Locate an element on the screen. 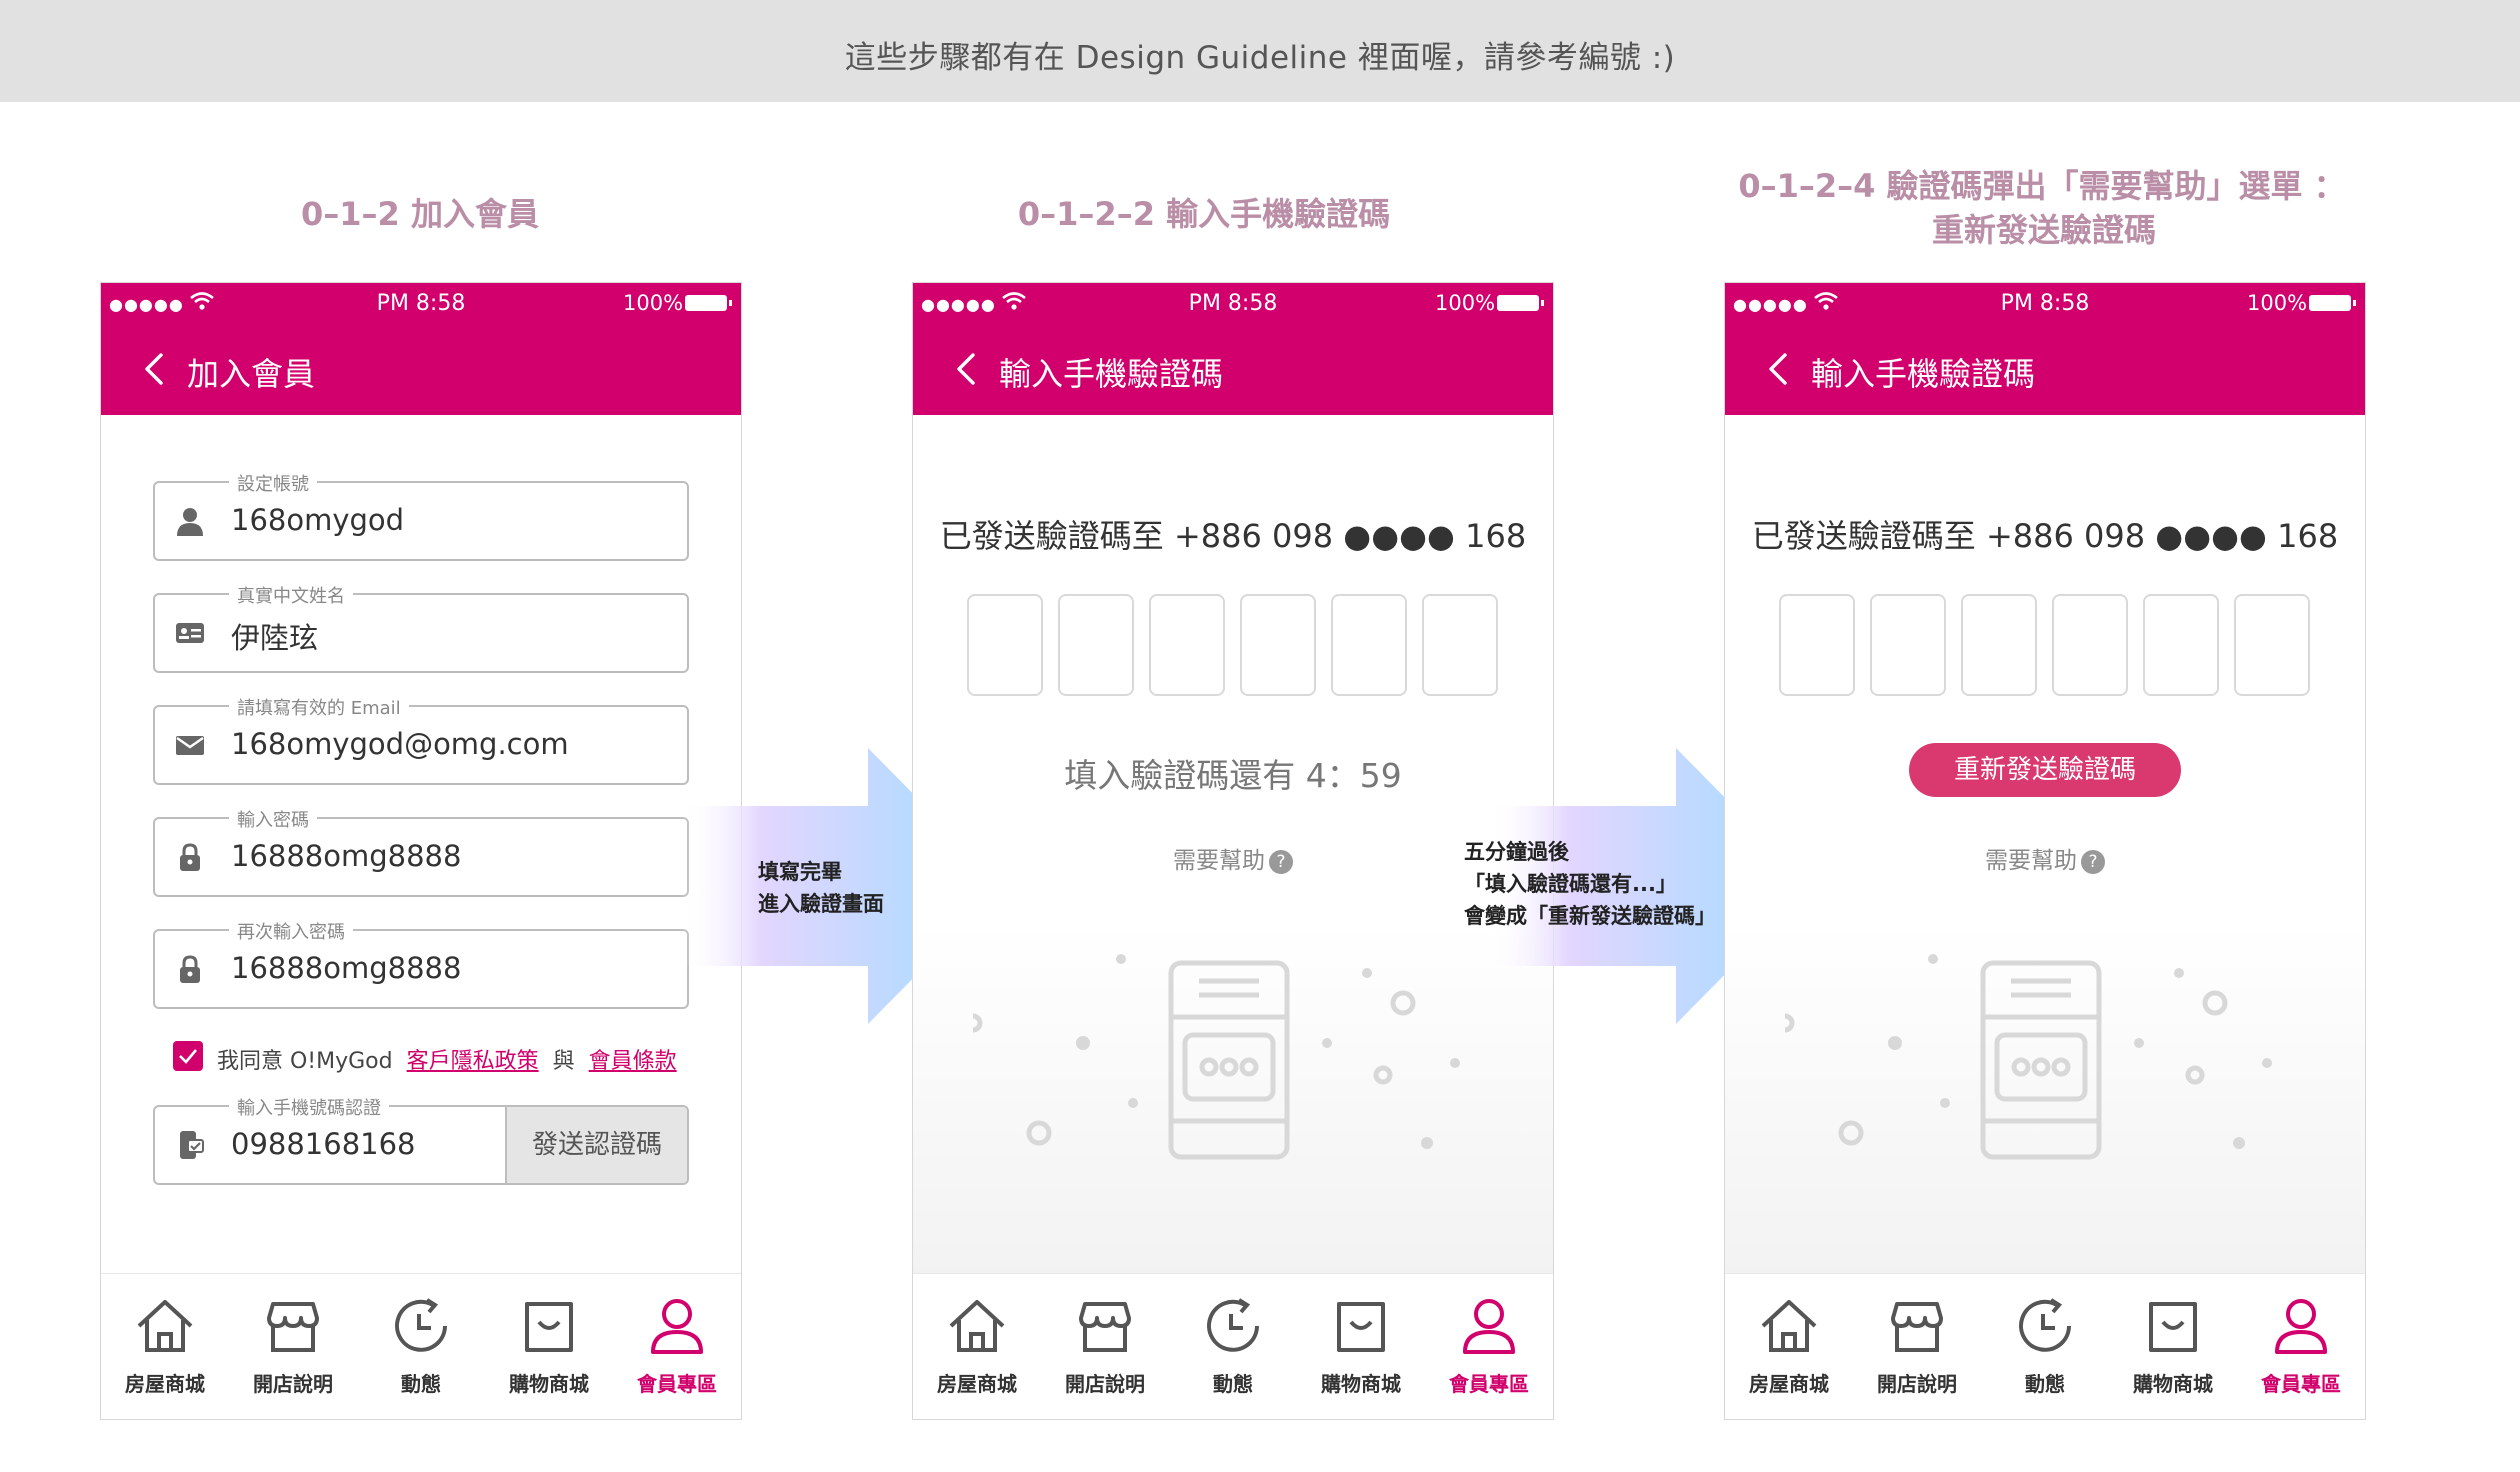 This screenshot has height=1472, width=2520. arrow-2-line1: 五分鐘過後 is located at coordinates (1516, 852).